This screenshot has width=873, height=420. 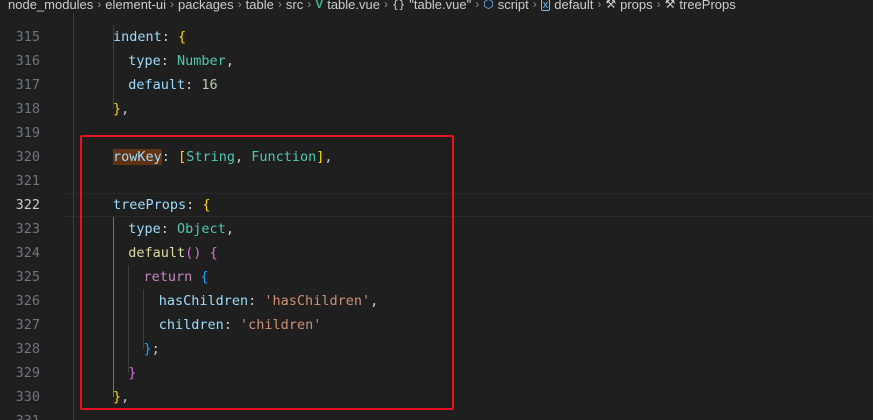 I want to click on code-line: 315 indent: {, so click(x=436, y=37).